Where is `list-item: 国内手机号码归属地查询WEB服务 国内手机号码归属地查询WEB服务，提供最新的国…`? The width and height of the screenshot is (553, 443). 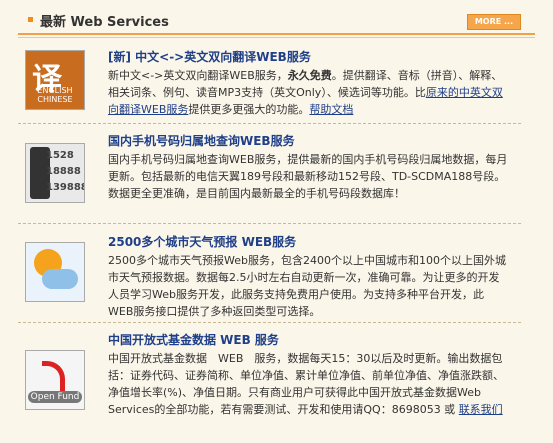 list-item: 国内手机号码归属地查询WEB服务 国内手机号码归属地查询WEB服务，提供最新的国… is located at coordinates (308, 168).